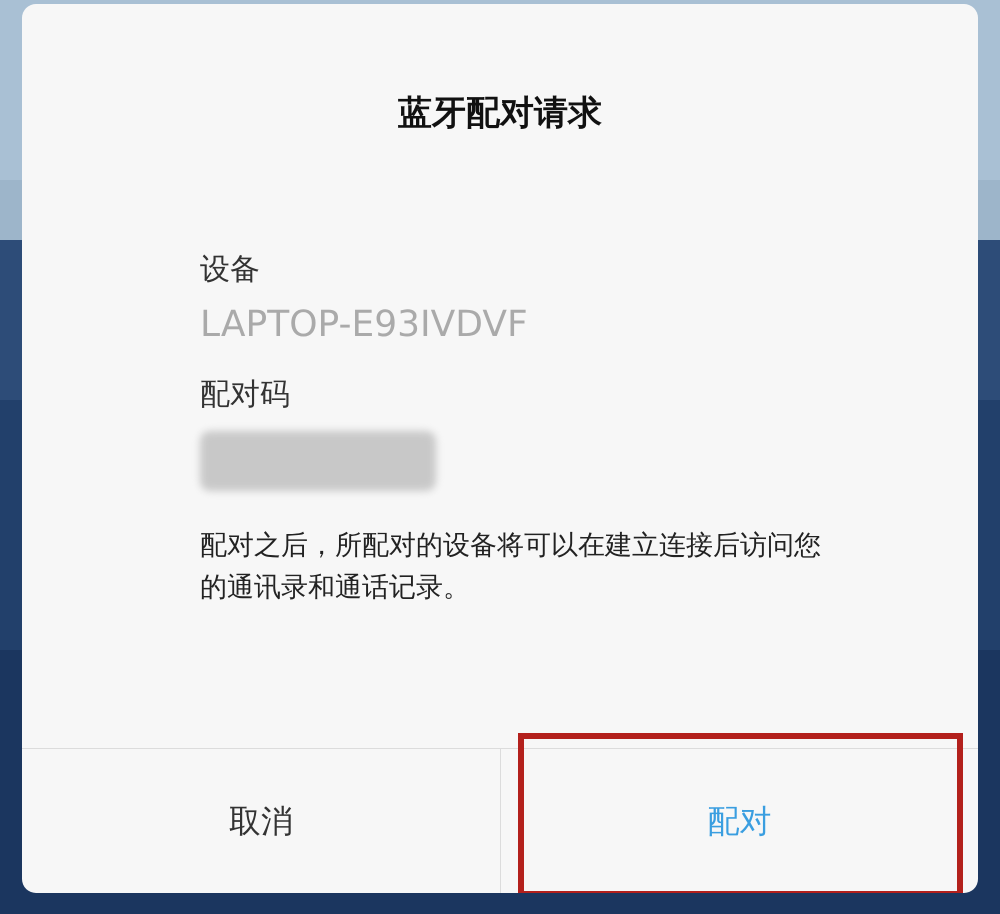 Image resolution: width=1000 pixels, height=914 pixels. I want to click on device-name: LAPTOP-E93IVDVF, so click(364, 325).